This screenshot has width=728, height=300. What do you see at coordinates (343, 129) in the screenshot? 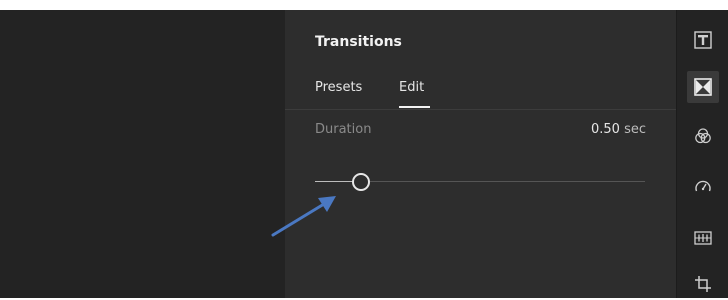
I see `duration-label: Duration` at bounding box center [343, 129].